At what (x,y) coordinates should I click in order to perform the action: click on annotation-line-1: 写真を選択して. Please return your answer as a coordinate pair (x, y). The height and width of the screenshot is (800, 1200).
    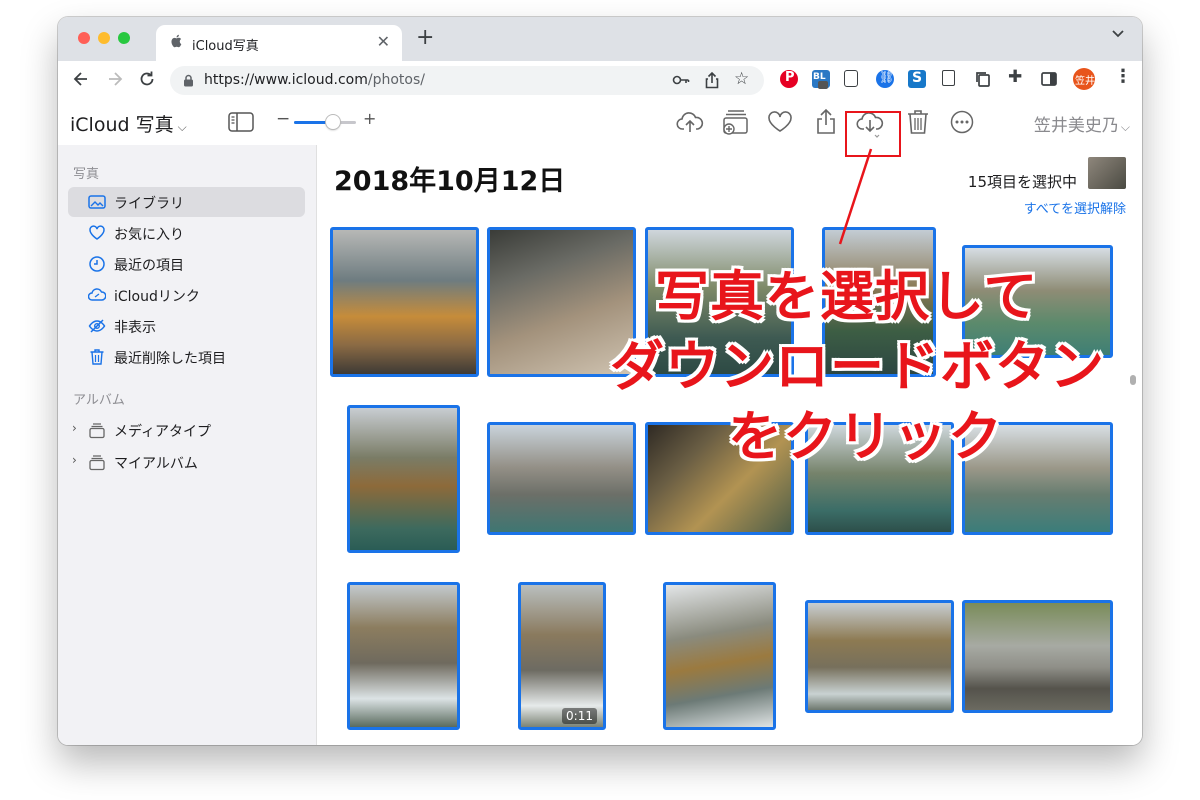
    Looking at the image, I should click on (847, 296).